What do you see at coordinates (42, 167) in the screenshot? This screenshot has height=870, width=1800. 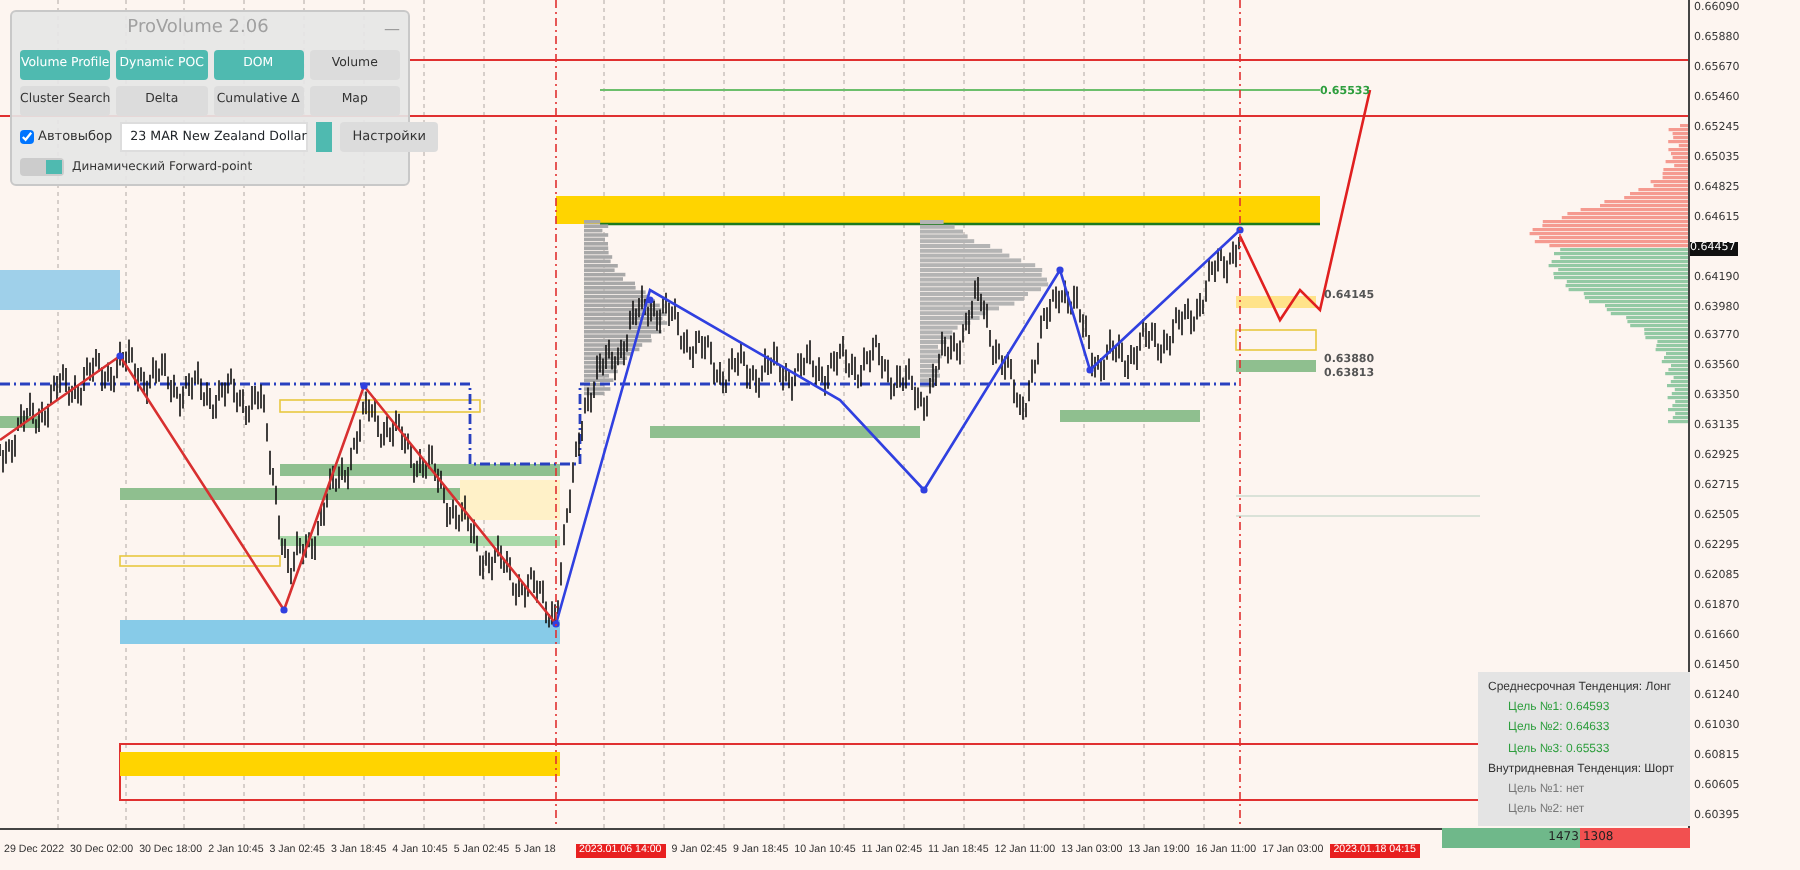 I see `toggle-switch` at bounding box center [42, 167].